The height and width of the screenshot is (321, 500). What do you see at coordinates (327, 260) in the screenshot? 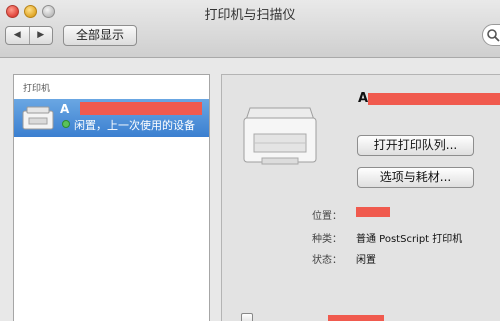
I see `status-label: 状态：` at bounding box center [327, 260].